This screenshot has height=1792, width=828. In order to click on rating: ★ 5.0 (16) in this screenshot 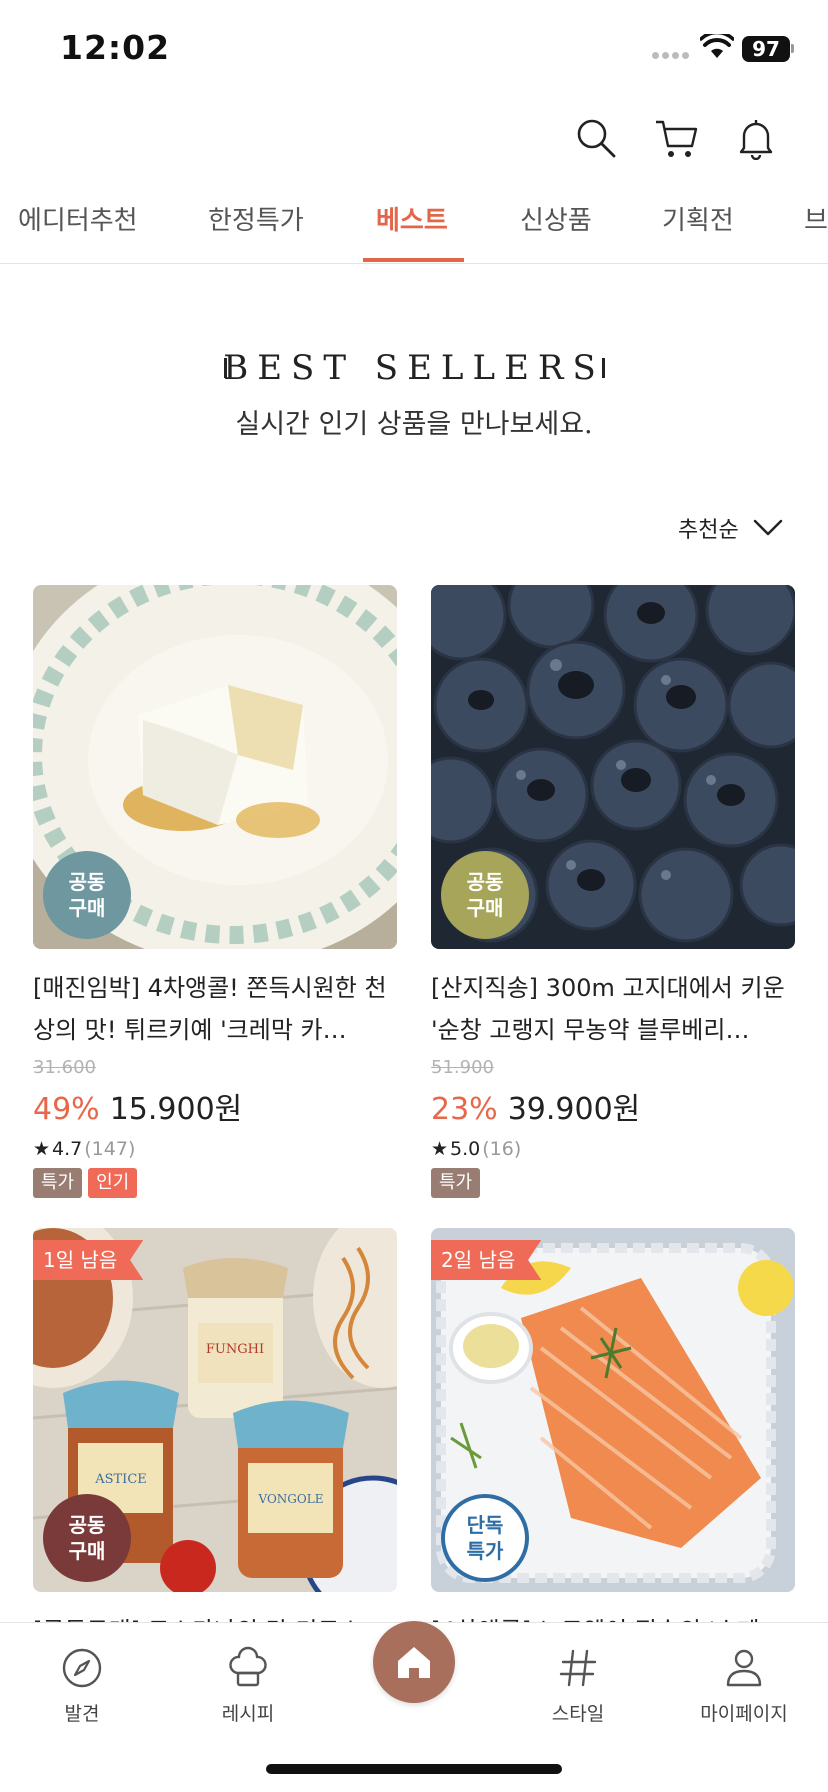, I will do `click(613, 1149)`.